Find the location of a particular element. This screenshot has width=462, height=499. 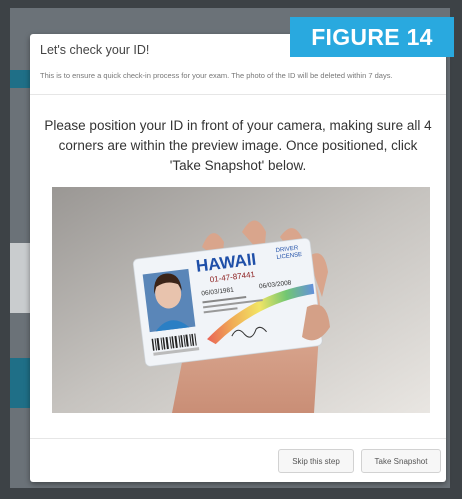

figure-label: FIGURE 14 is located at coordinates (372, 37).